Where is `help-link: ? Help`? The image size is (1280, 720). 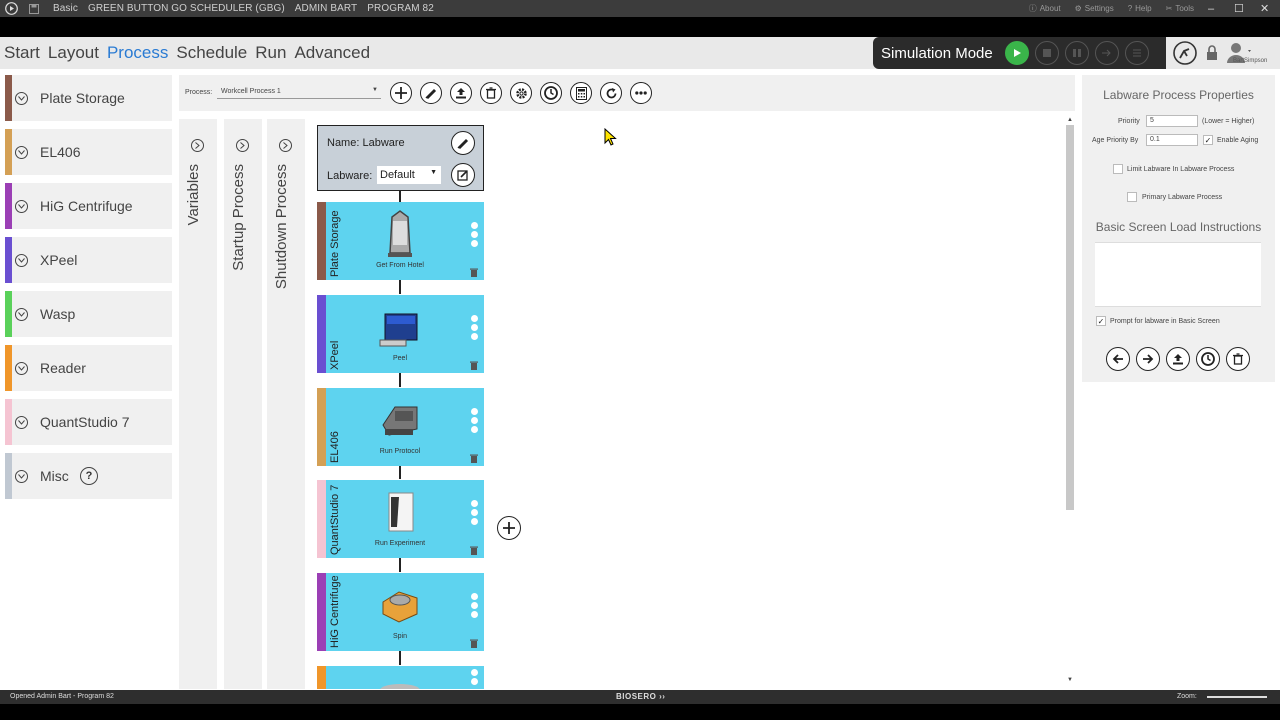
help-link: ? Help is located at coordinates (1140, 8).